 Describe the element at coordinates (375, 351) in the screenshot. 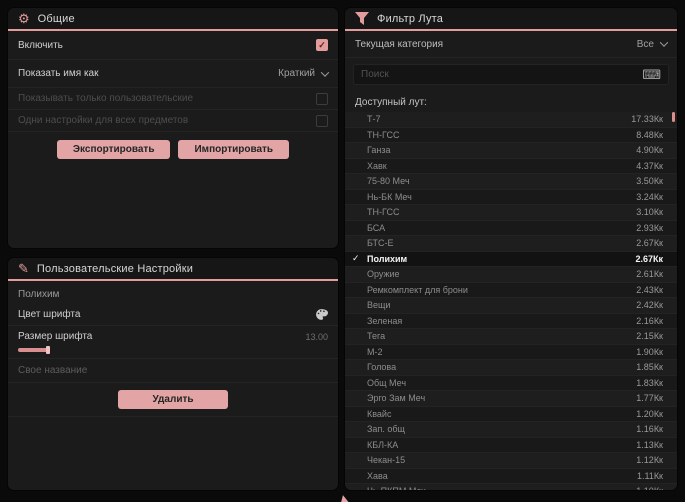

I see `loot-name: М-2` at that location.